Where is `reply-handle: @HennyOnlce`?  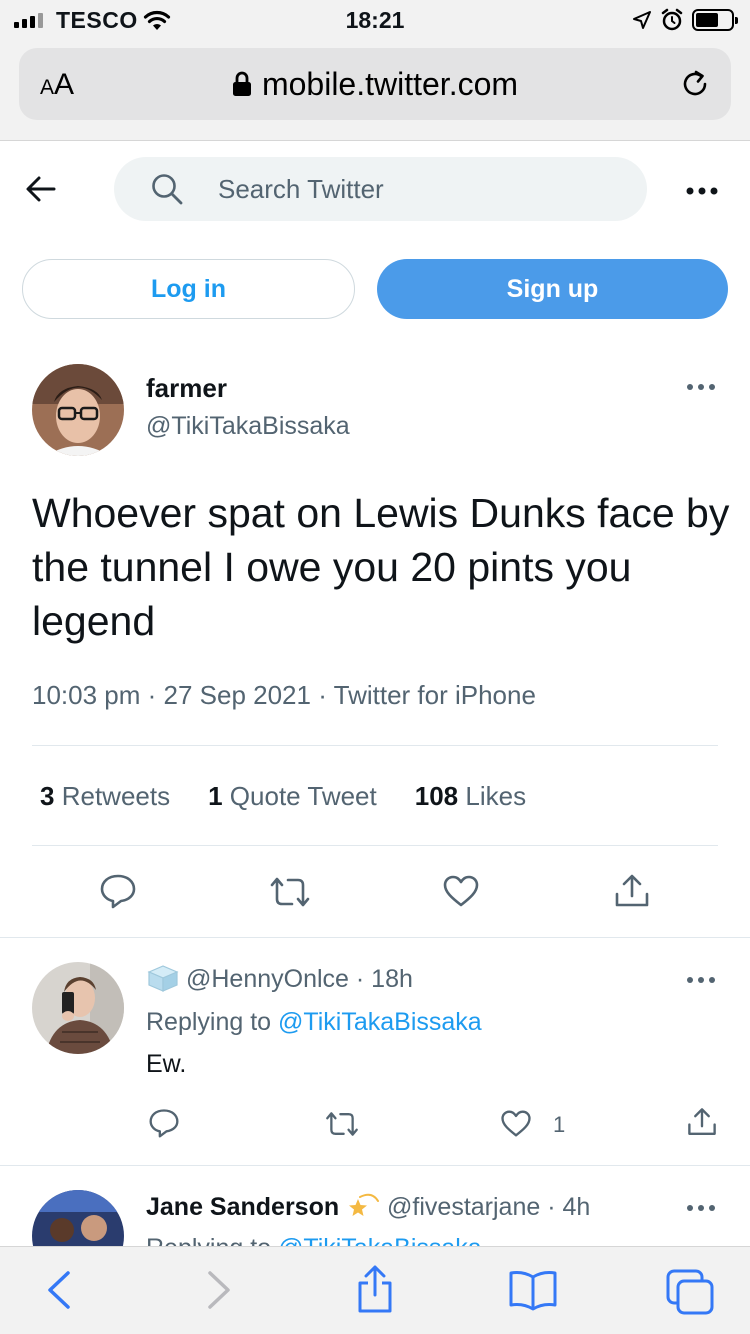 reply-handle: @HennyOnlce is located at coordinates (267, 979).